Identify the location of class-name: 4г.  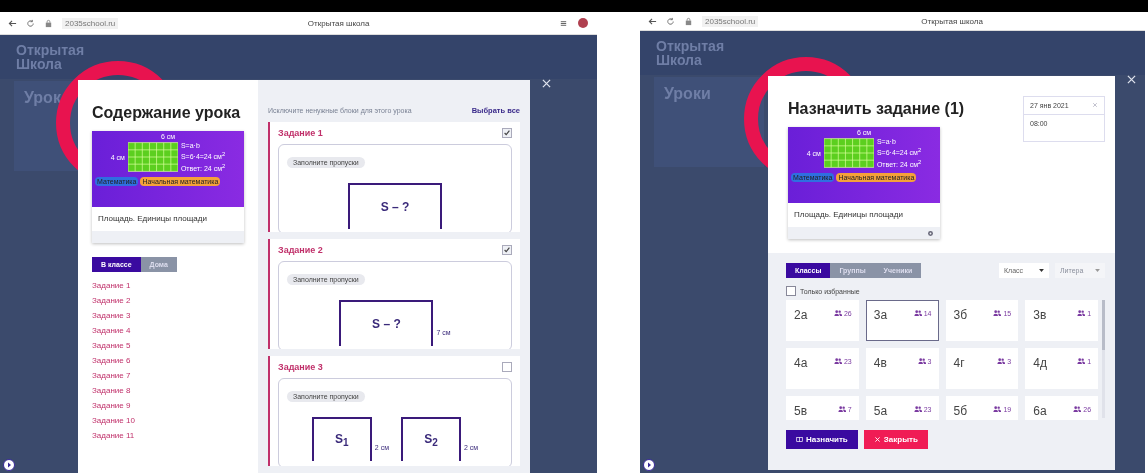
(959, 363).